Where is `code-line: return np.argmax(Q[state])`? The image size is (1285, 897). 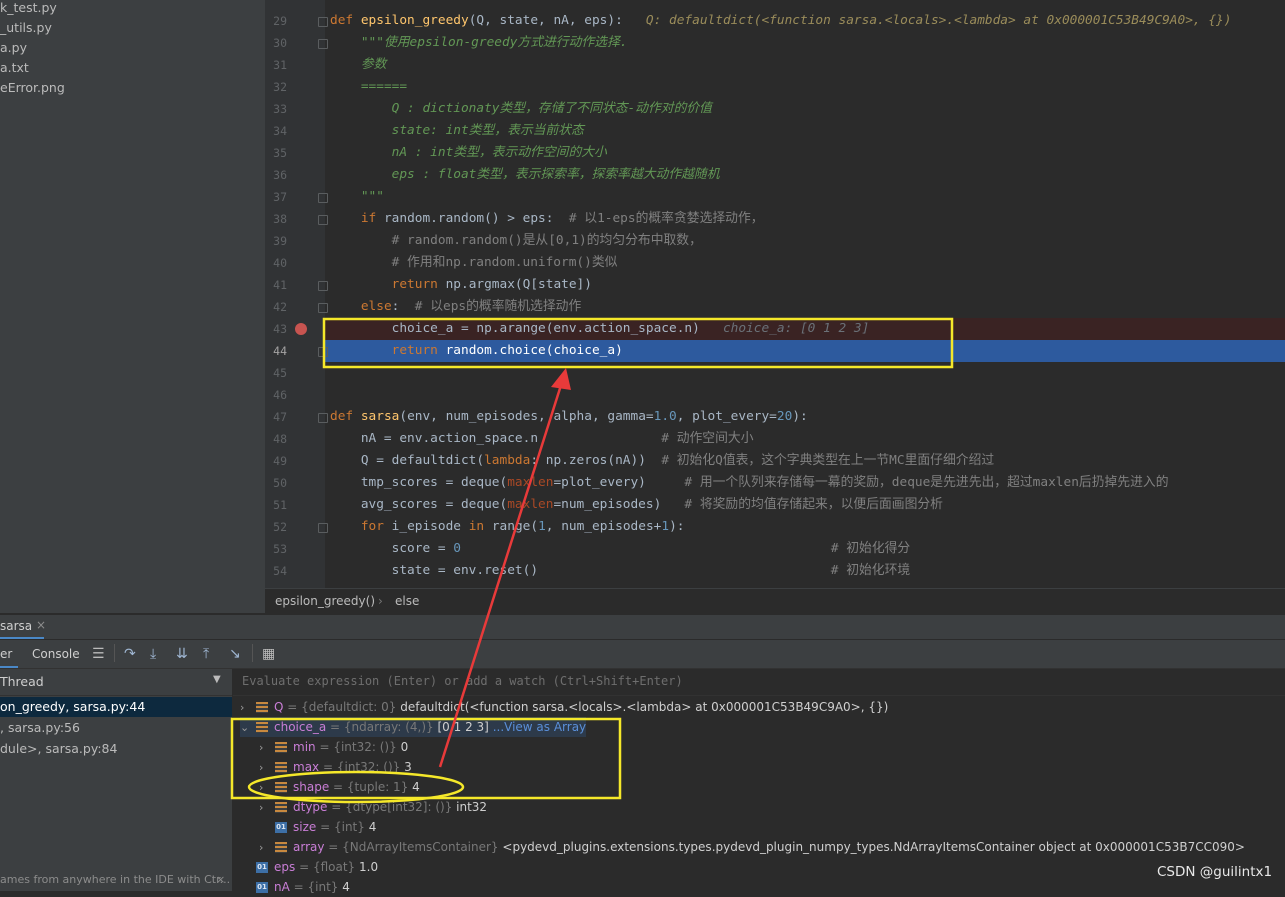
code-line: return np.argmax(Q[state]) is located at coordinates (491, 284).